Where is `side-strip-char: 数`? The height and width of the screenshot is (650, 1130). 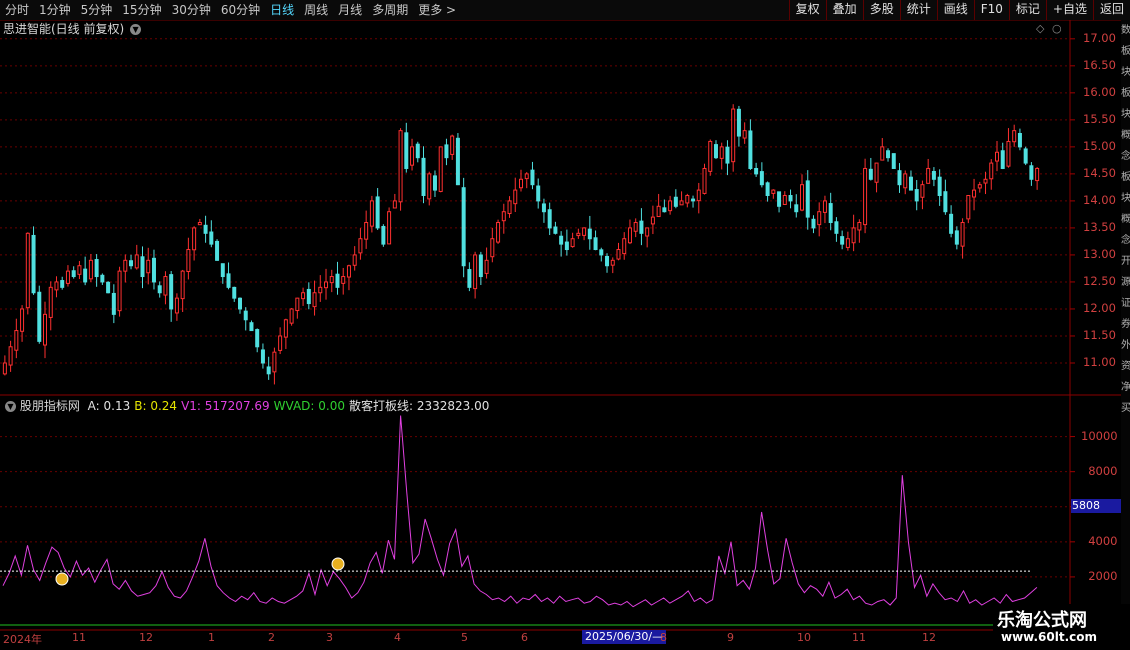 side-strip-char: 数 is located at coordinates (1125, 30).